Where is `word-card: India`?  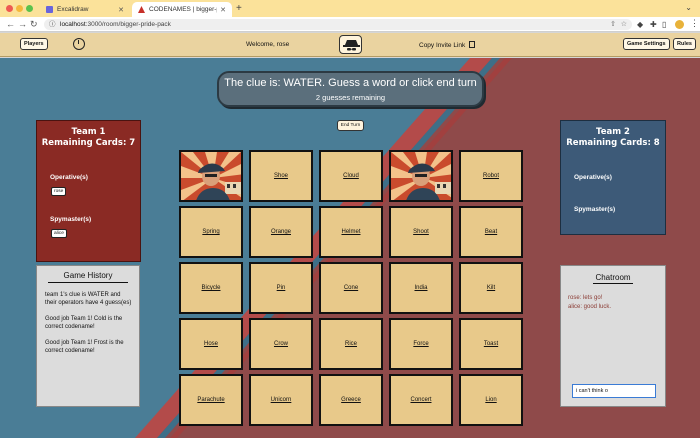
word-card: India is located at coordinates (421, 288).